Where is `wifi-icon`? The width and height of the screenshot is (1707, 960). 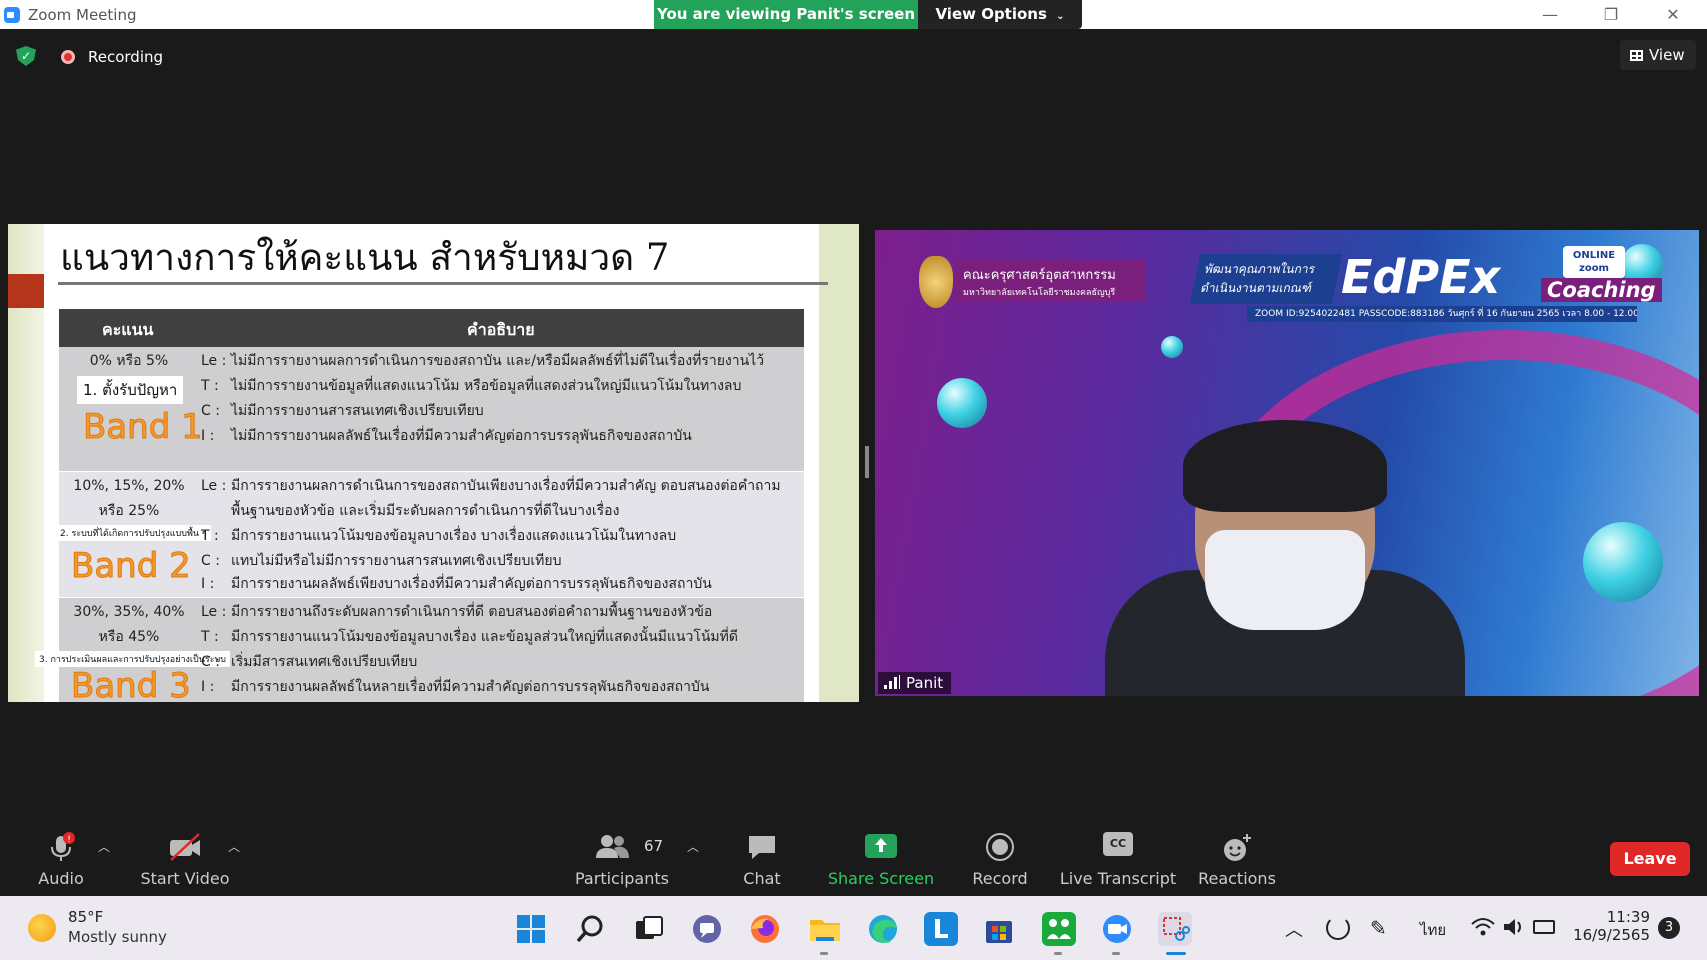 wifi-icon is located at coordinates (1483, 929).